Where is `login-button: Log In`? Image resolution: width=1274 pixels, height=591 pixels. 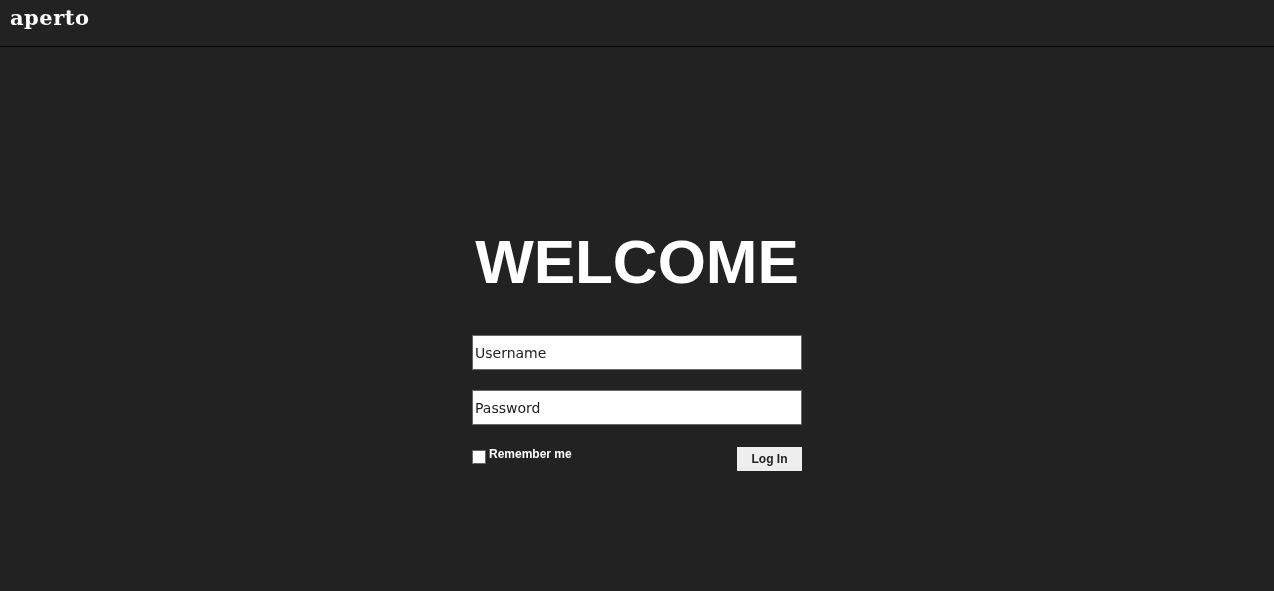 login-button: Log In is located at coordinates (769, 459).